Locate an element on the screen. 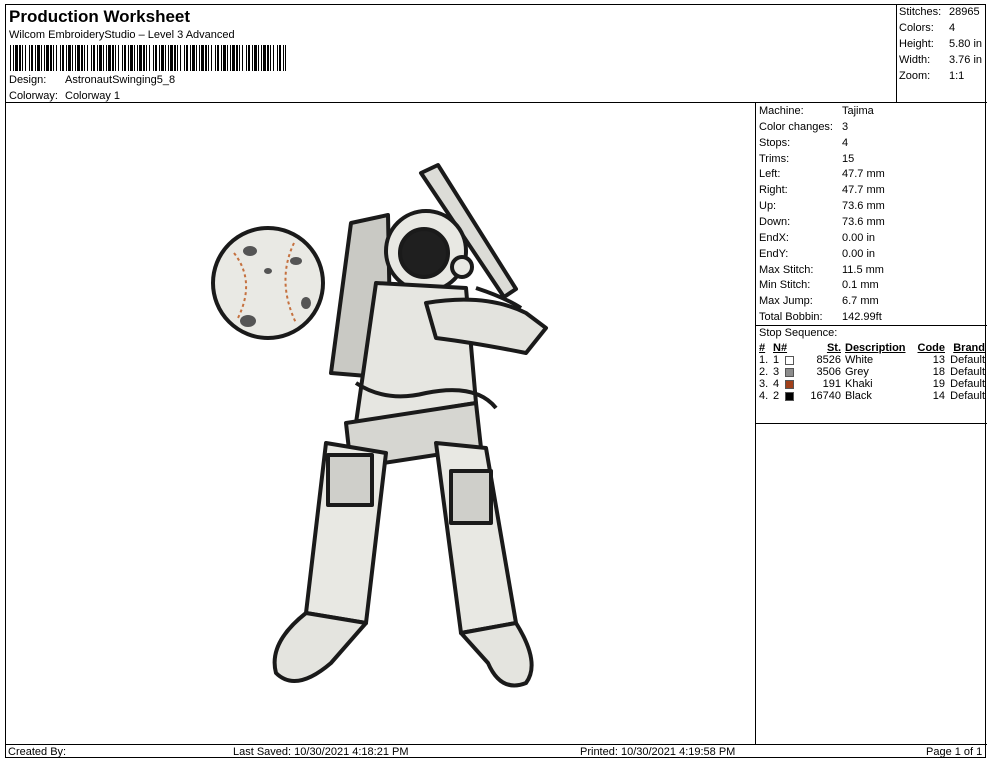  width-label: Width: is located at coordinates (915, 60).